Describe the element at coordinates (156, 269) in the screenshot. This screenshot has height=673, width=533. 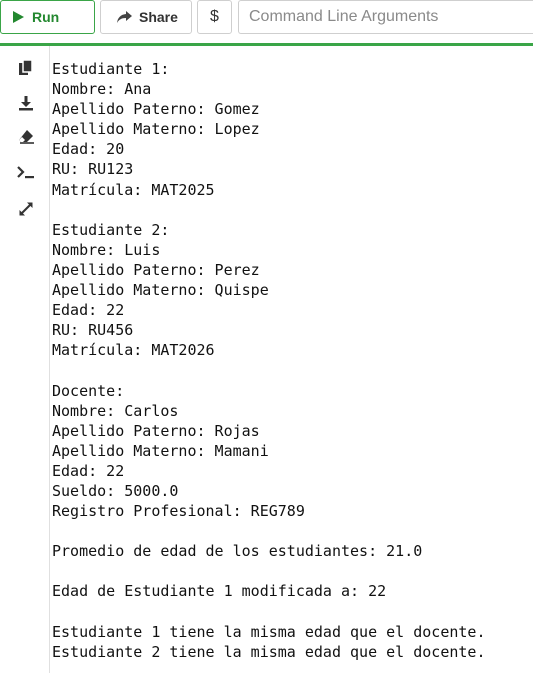
I see `output-line: Apellido Paterno: Perez` at that location.